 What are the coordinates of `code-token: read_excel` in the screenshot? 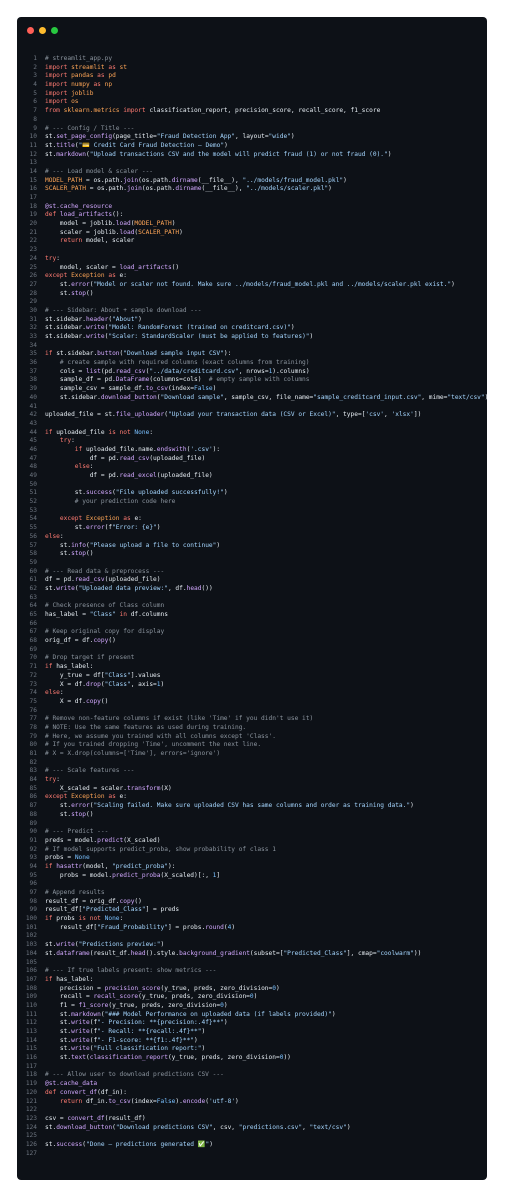 It's located at (138, 475).